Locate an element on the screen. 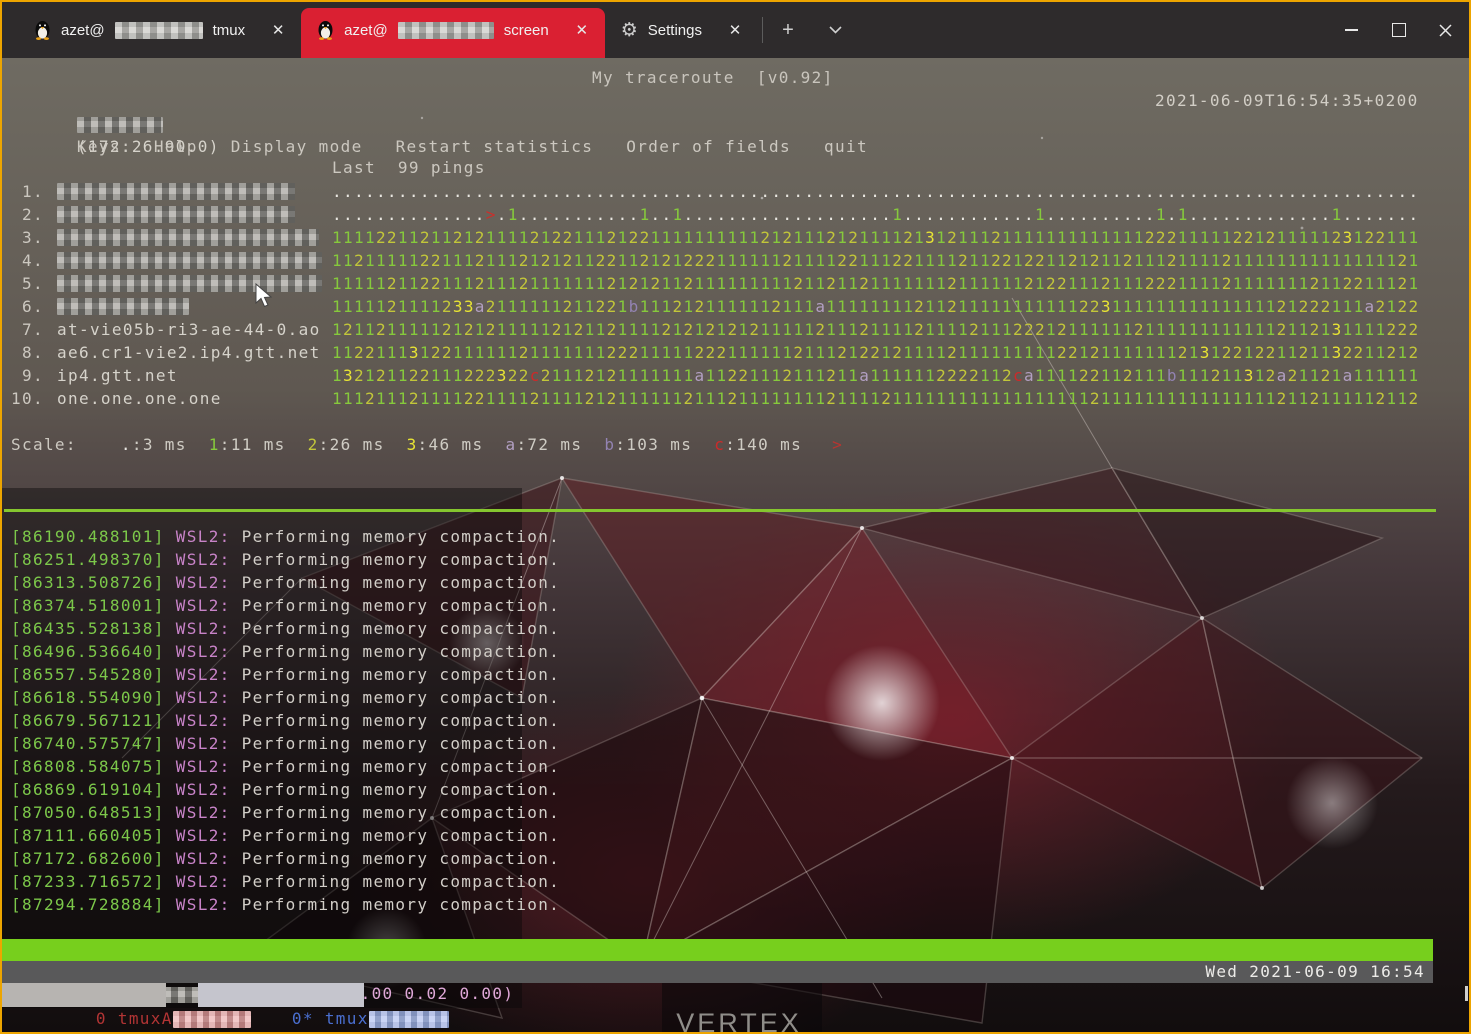 The height and width of the screenshot is (1034, 1471). log-timestamp: [86435.528138] is located at coordinates (88, 628).